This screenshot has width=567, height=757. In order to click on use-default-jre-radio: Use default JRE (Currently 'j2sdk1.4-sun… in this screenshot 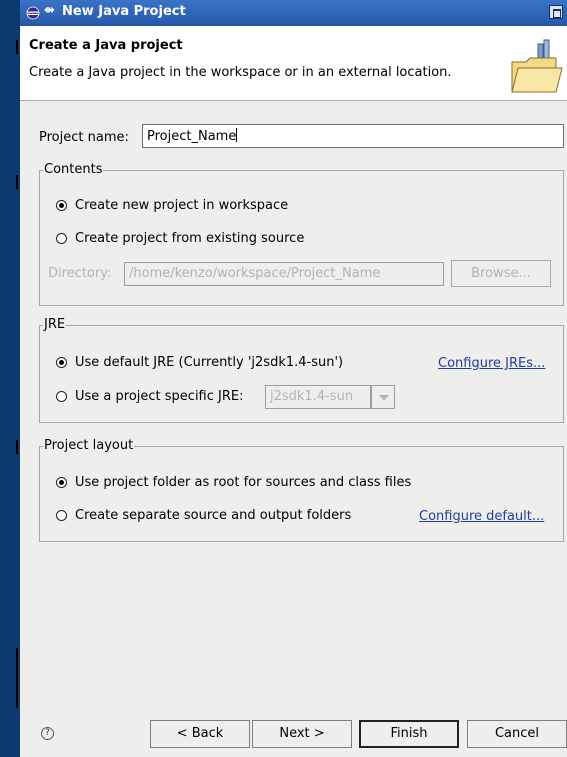, I will do `click(199, 362)`.